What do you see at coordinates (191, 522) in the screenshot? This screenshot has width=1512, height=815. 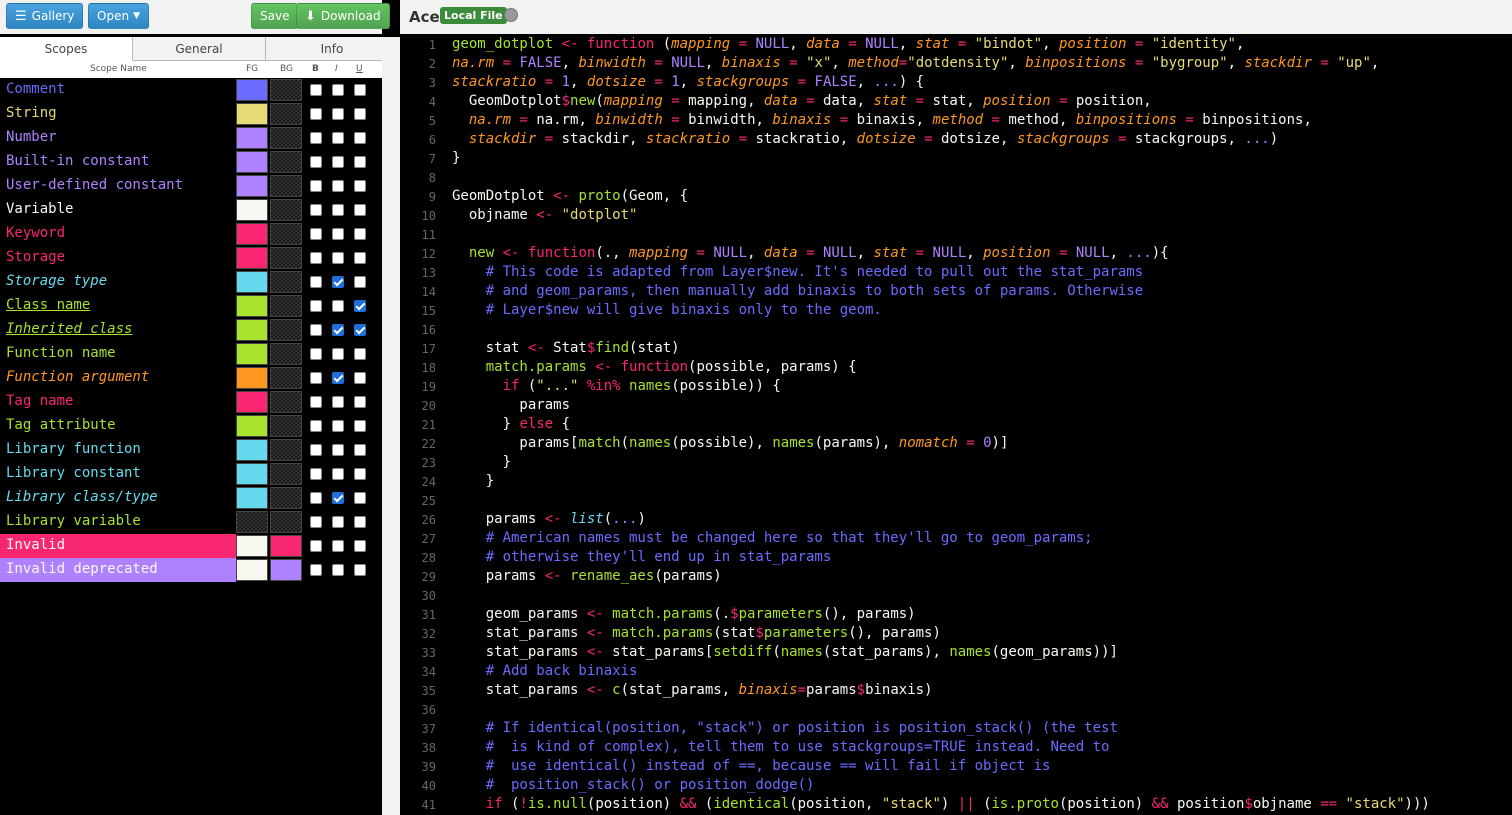 I see `scope-row: Library variable` at bounding box center [191, 522].